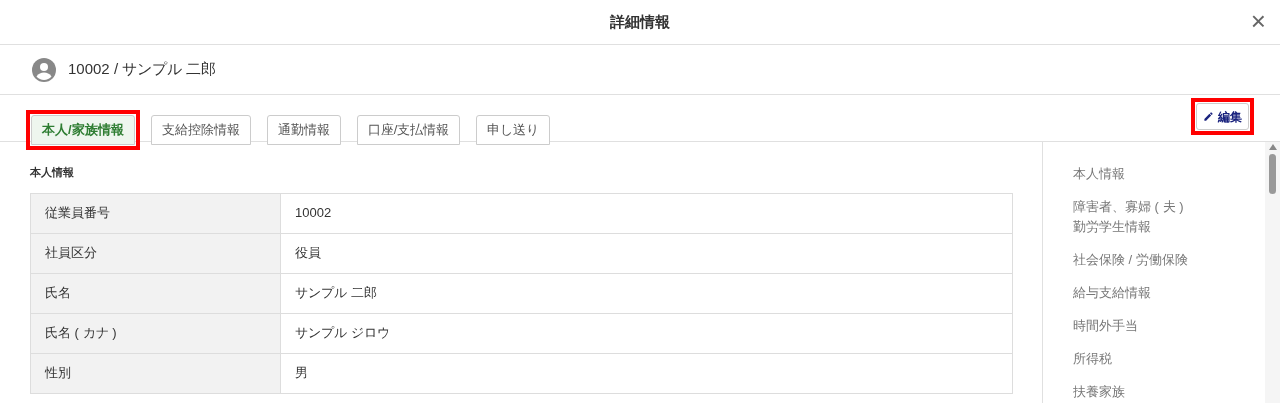 This screenshot has width=1280, height=403. I want to click on nav-link: 本人情報, so click(1169, 174).